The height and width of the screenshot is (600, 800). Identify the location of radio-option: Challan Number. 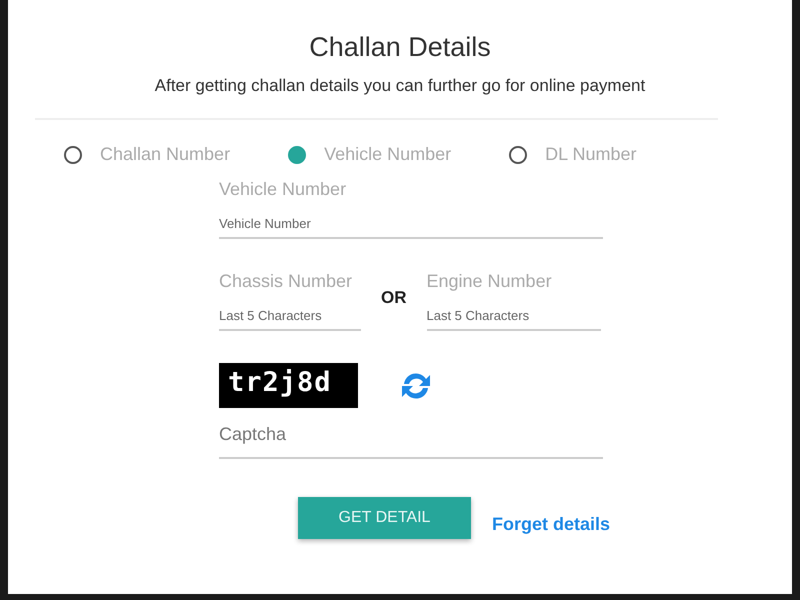
(147, 154).